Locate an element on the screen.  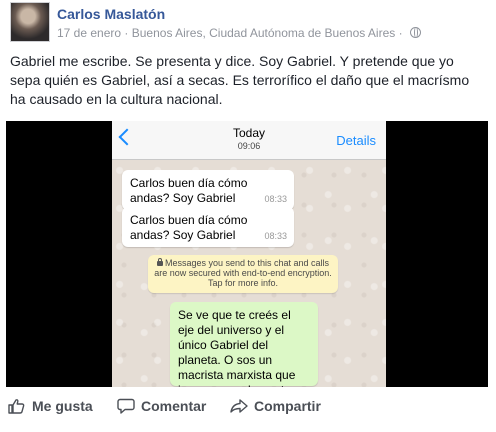
globe-icon is located at coordinates (415, 32).